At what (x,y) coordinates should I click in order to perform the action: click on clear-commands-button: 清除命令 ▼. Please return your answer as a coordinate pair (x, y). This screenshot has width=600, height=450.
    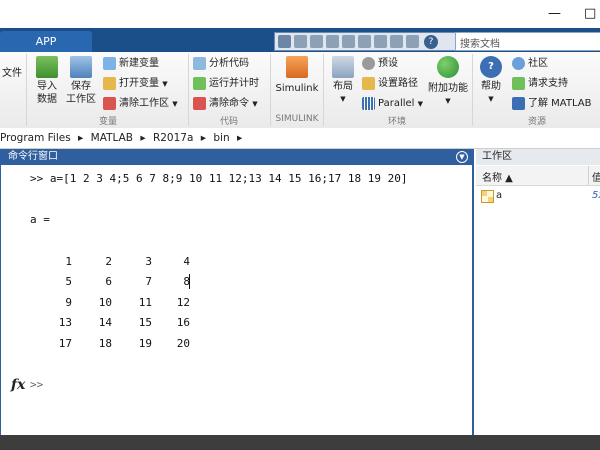
    Looking at the image, I should click on (225, 104).